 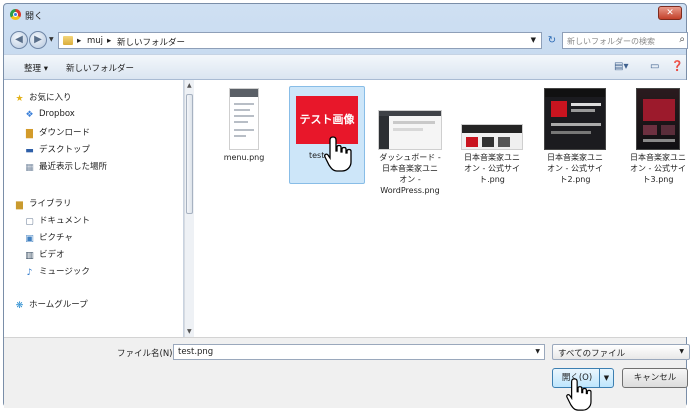 What do you see at coordinates (68, 40) in the screenshot?
I see `folder-icon` at bounding box center [68, 40].